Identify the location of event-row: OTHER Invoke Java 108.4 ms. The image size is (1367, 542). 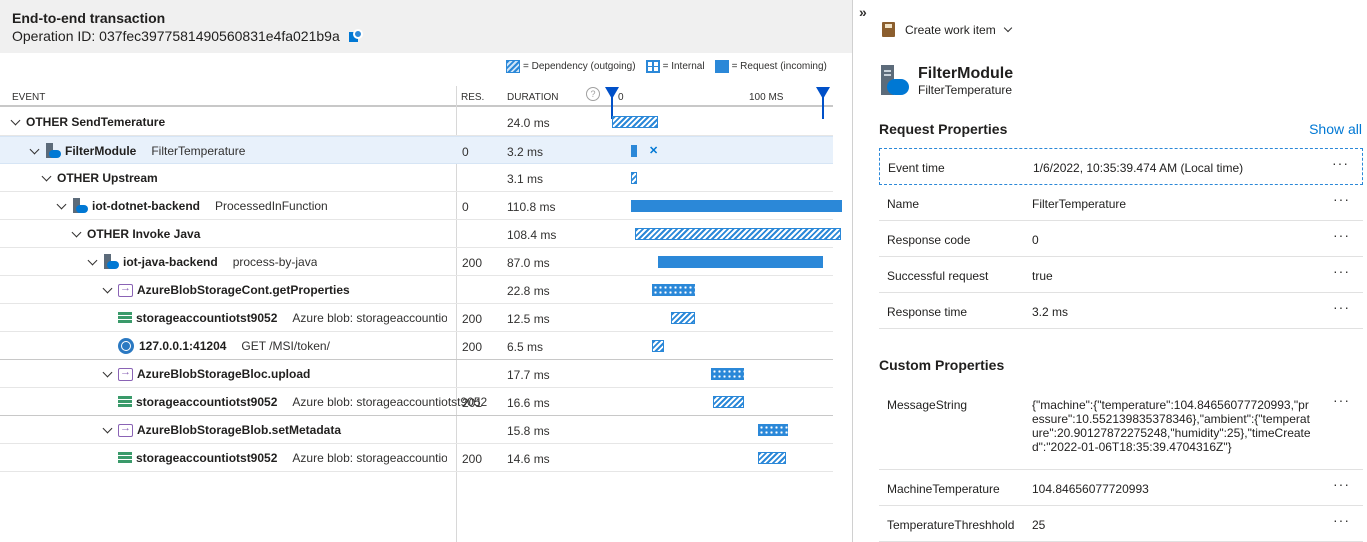
(420, 234).